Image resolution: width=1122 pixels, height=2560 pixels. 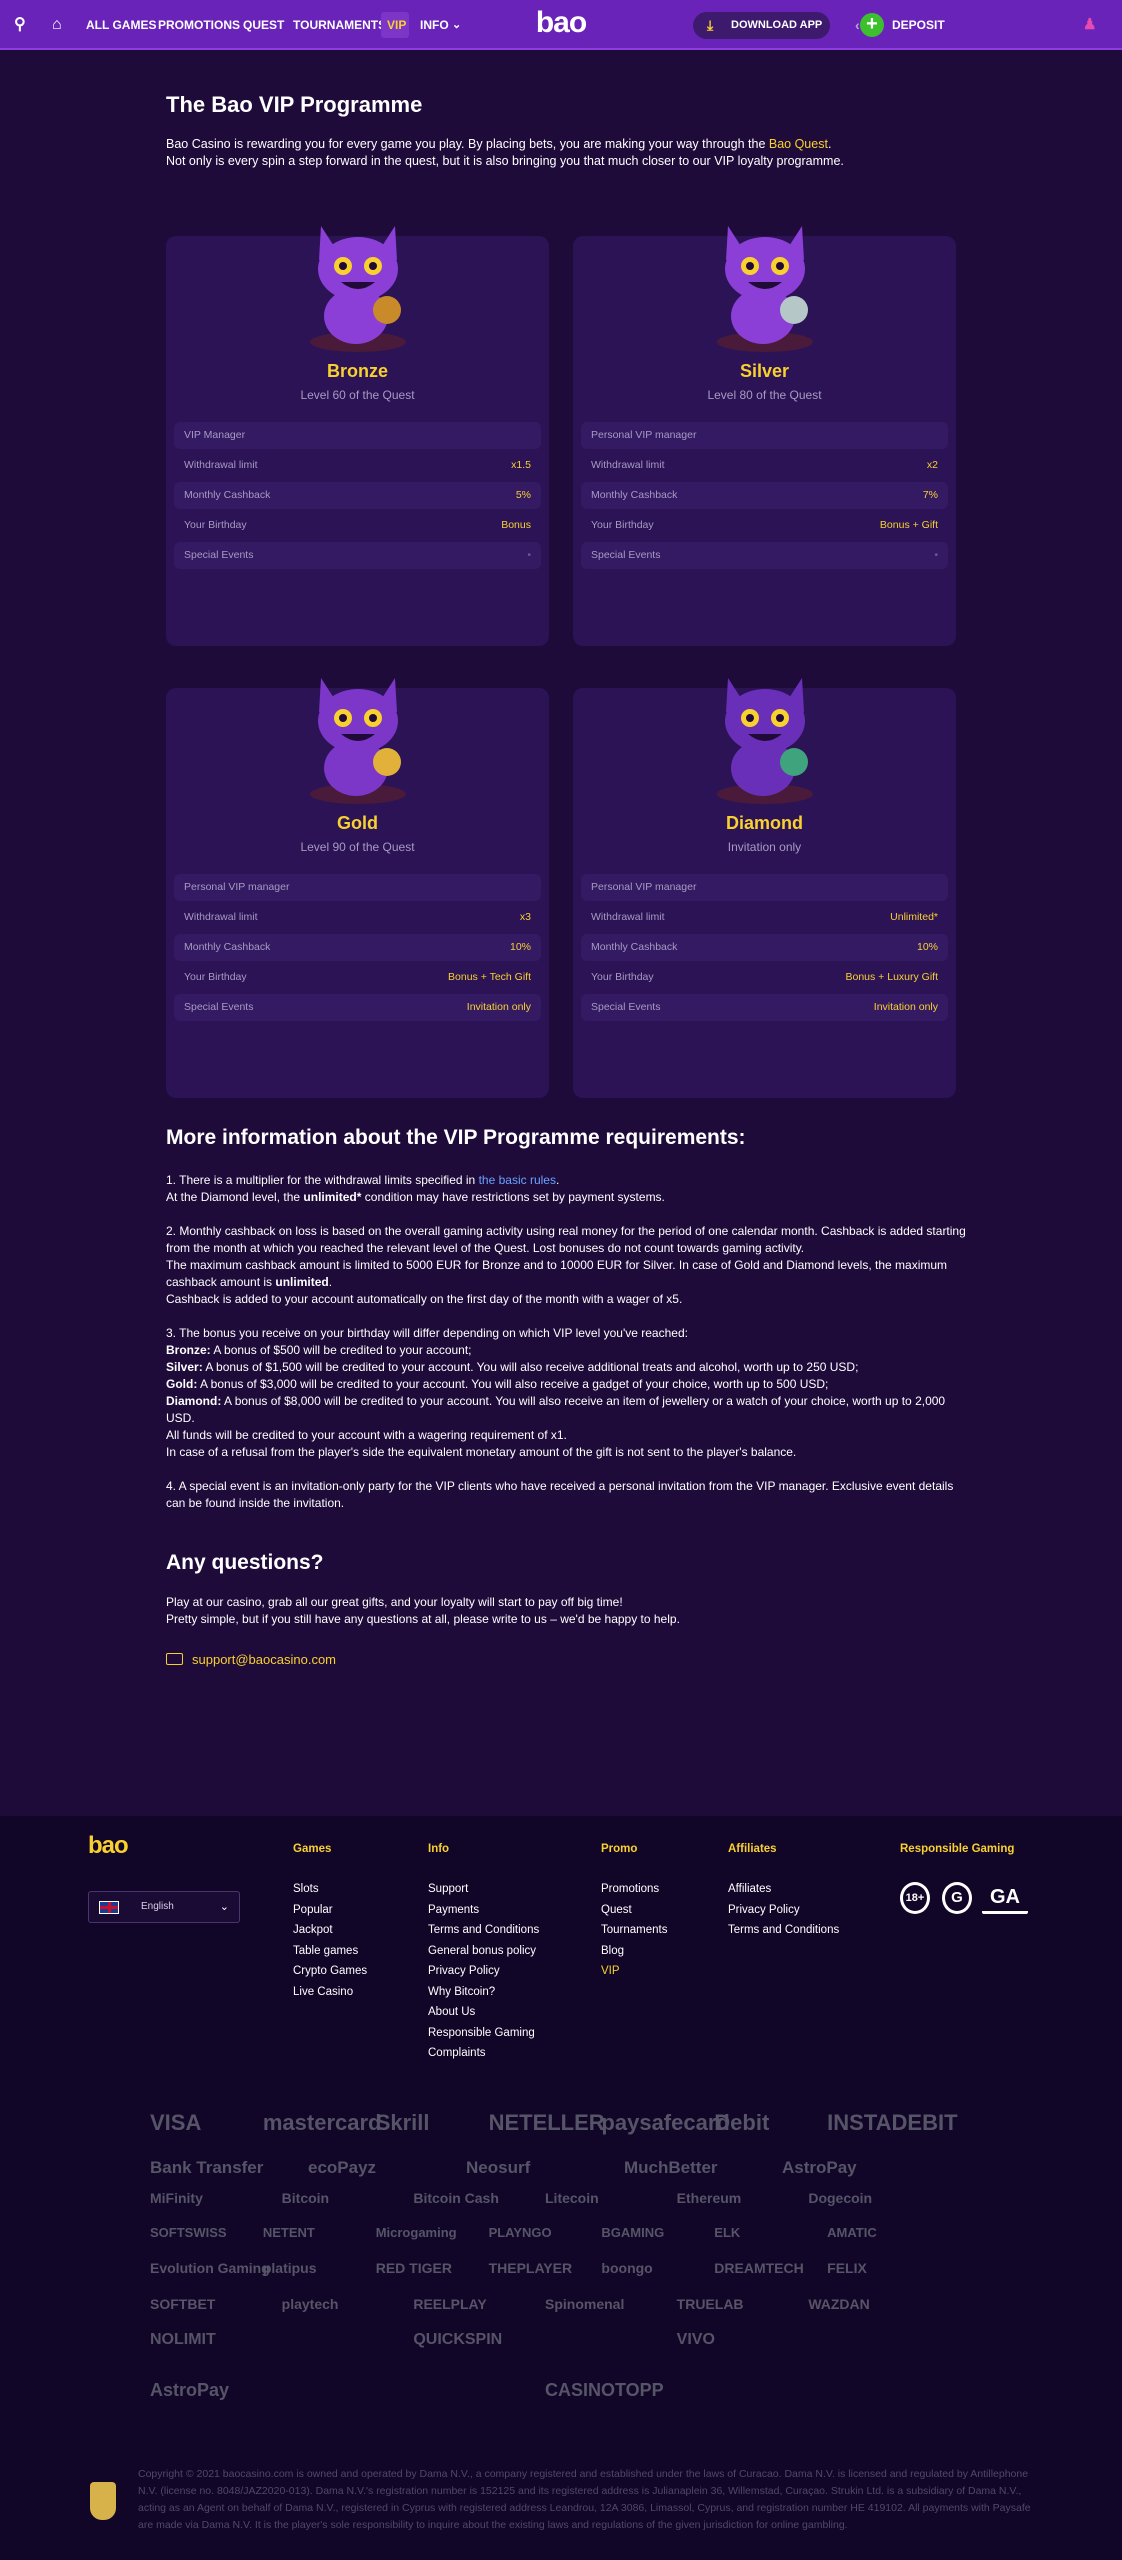 I want to click on req-1b: At the Diamond level, the, so click(x=235, y=1197).